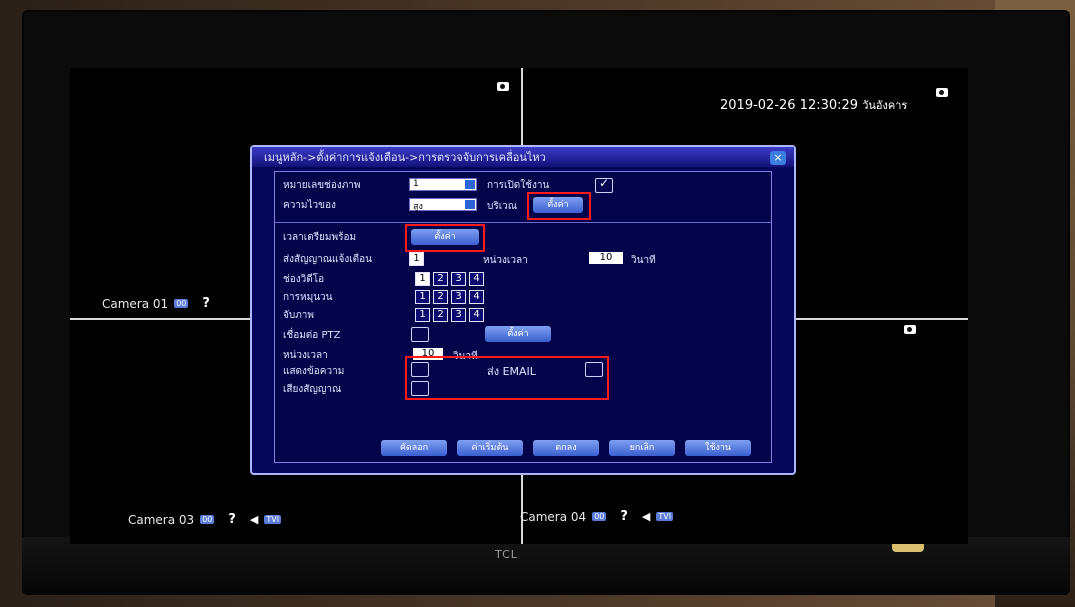 Image resolution: width=1075 pixels, height=607 pixels. I want to click on camera-03-label: Camera 03 00 ? ◀ TVI, so click(205, 519).